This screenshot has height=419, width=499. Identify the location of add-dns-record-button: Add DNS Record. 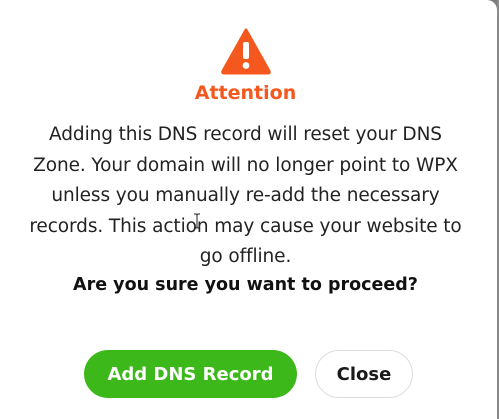
(190, 374).